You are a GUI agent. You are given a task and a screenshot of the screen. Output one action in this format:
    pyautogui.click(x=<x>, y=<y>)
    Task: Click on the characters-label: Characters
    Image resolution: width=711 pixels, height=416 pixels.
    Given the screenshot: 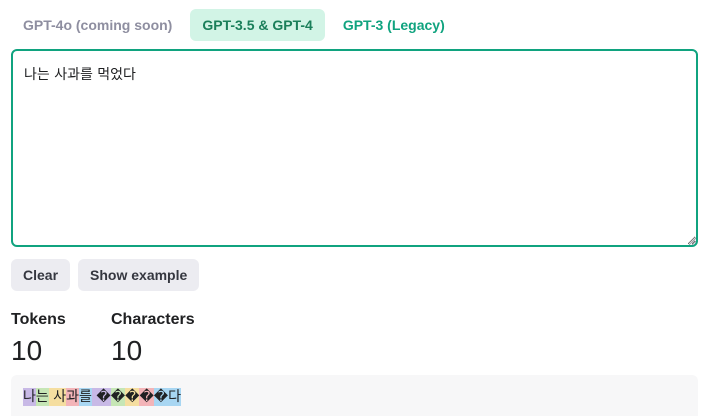 What is the action you would take?
    pyautogui.click(x=153, y=319)
    